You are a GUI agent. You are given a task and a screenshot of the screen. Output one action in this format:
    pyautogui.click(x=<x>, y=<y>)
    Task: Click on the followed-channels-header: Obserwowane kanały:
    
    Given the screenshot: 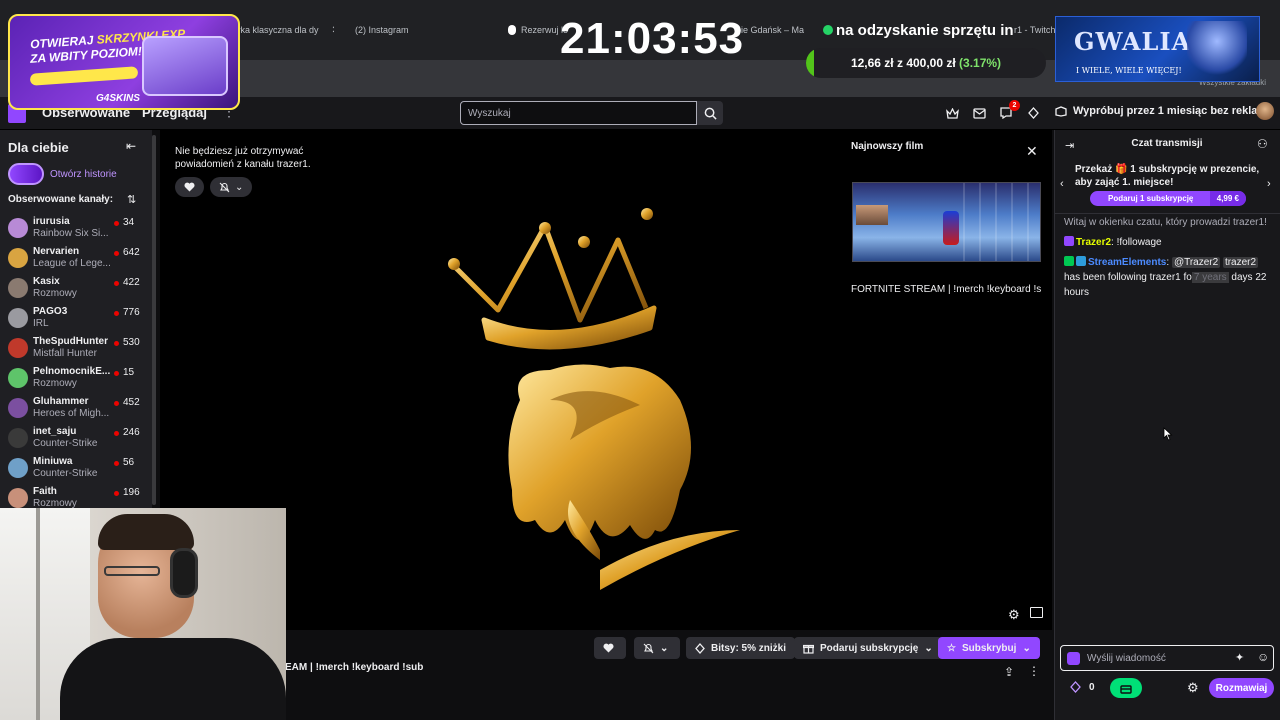 What is the action you would take?
    pyautogui.click(x=61, y=199)
    